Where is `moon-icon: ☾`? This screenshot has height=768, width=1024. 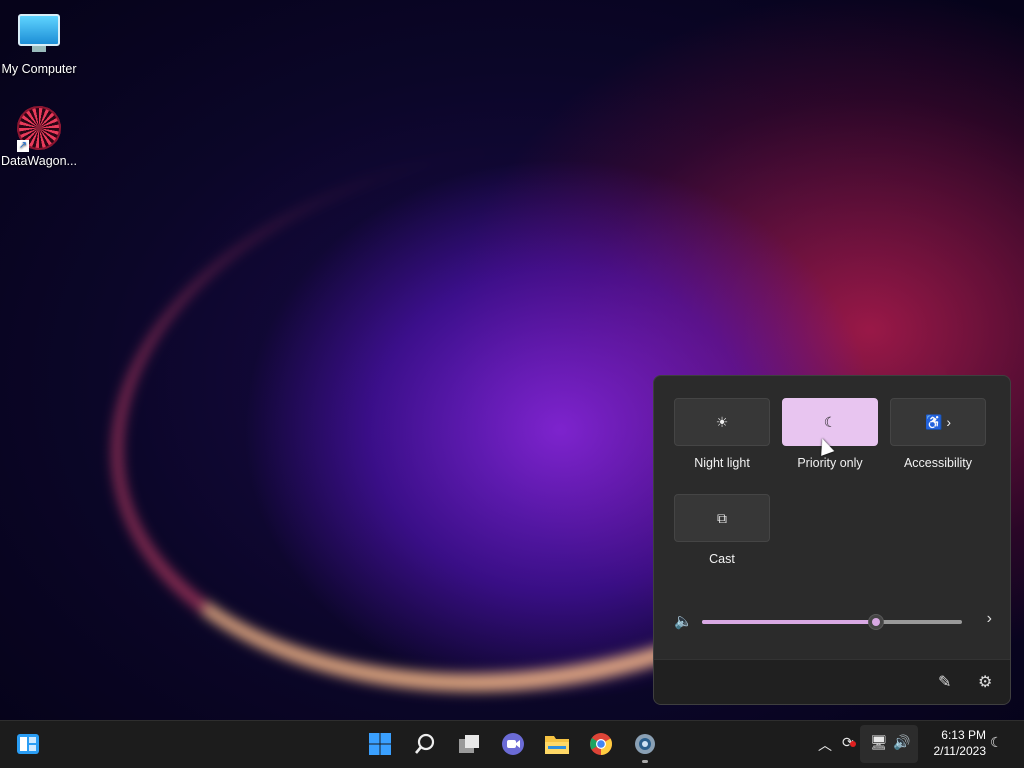
moon-icon: ☾ is located at coordinates (830, 421).